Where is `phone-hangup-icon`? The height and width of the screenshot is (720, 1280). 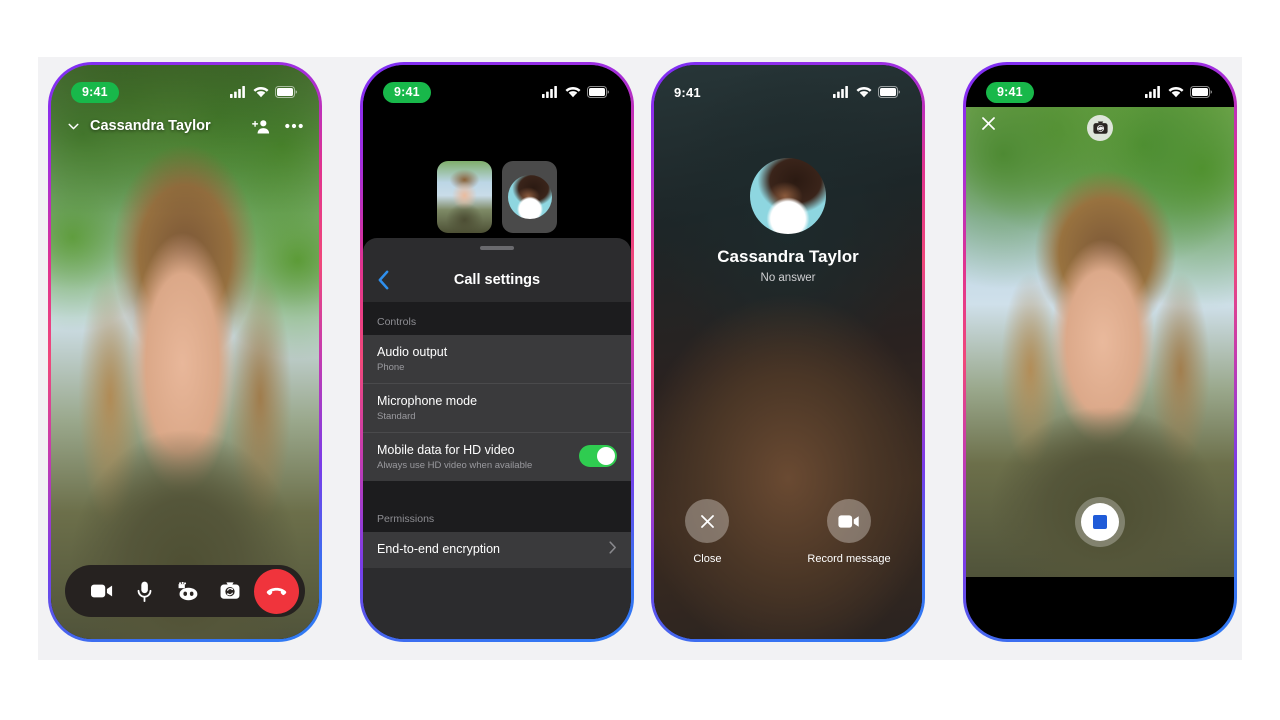
phone-hangup-icon is located at coordinates (276, 591).